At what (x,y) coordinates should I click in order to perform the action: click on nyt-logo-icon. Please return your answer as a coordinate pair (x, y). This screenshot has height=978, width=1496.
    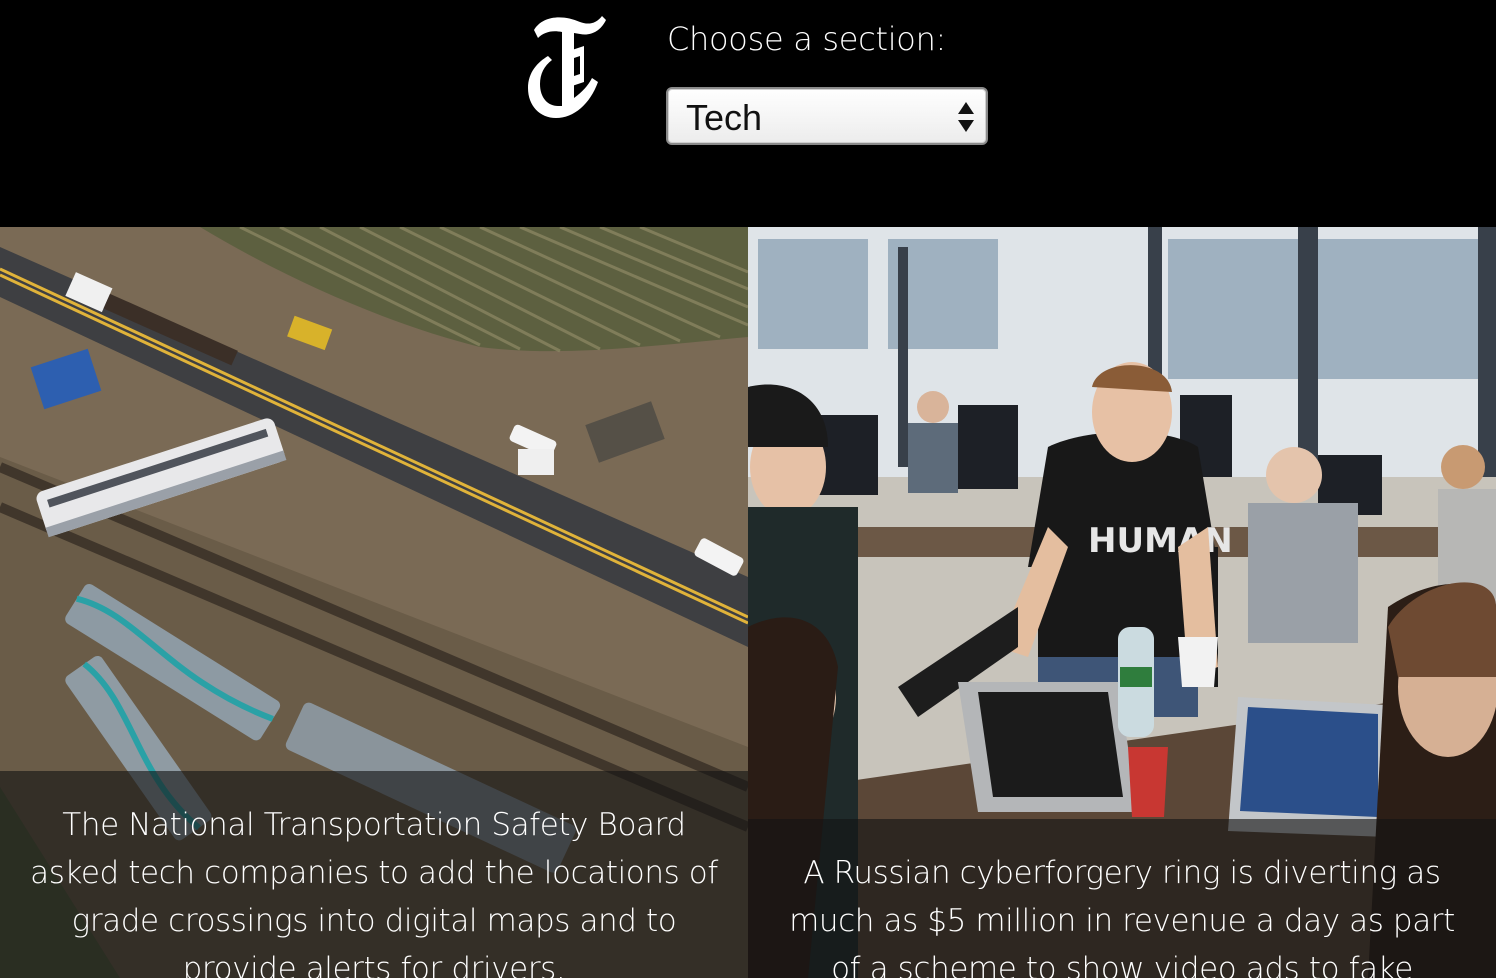
    Looking at the image, I should click on (565, 68).